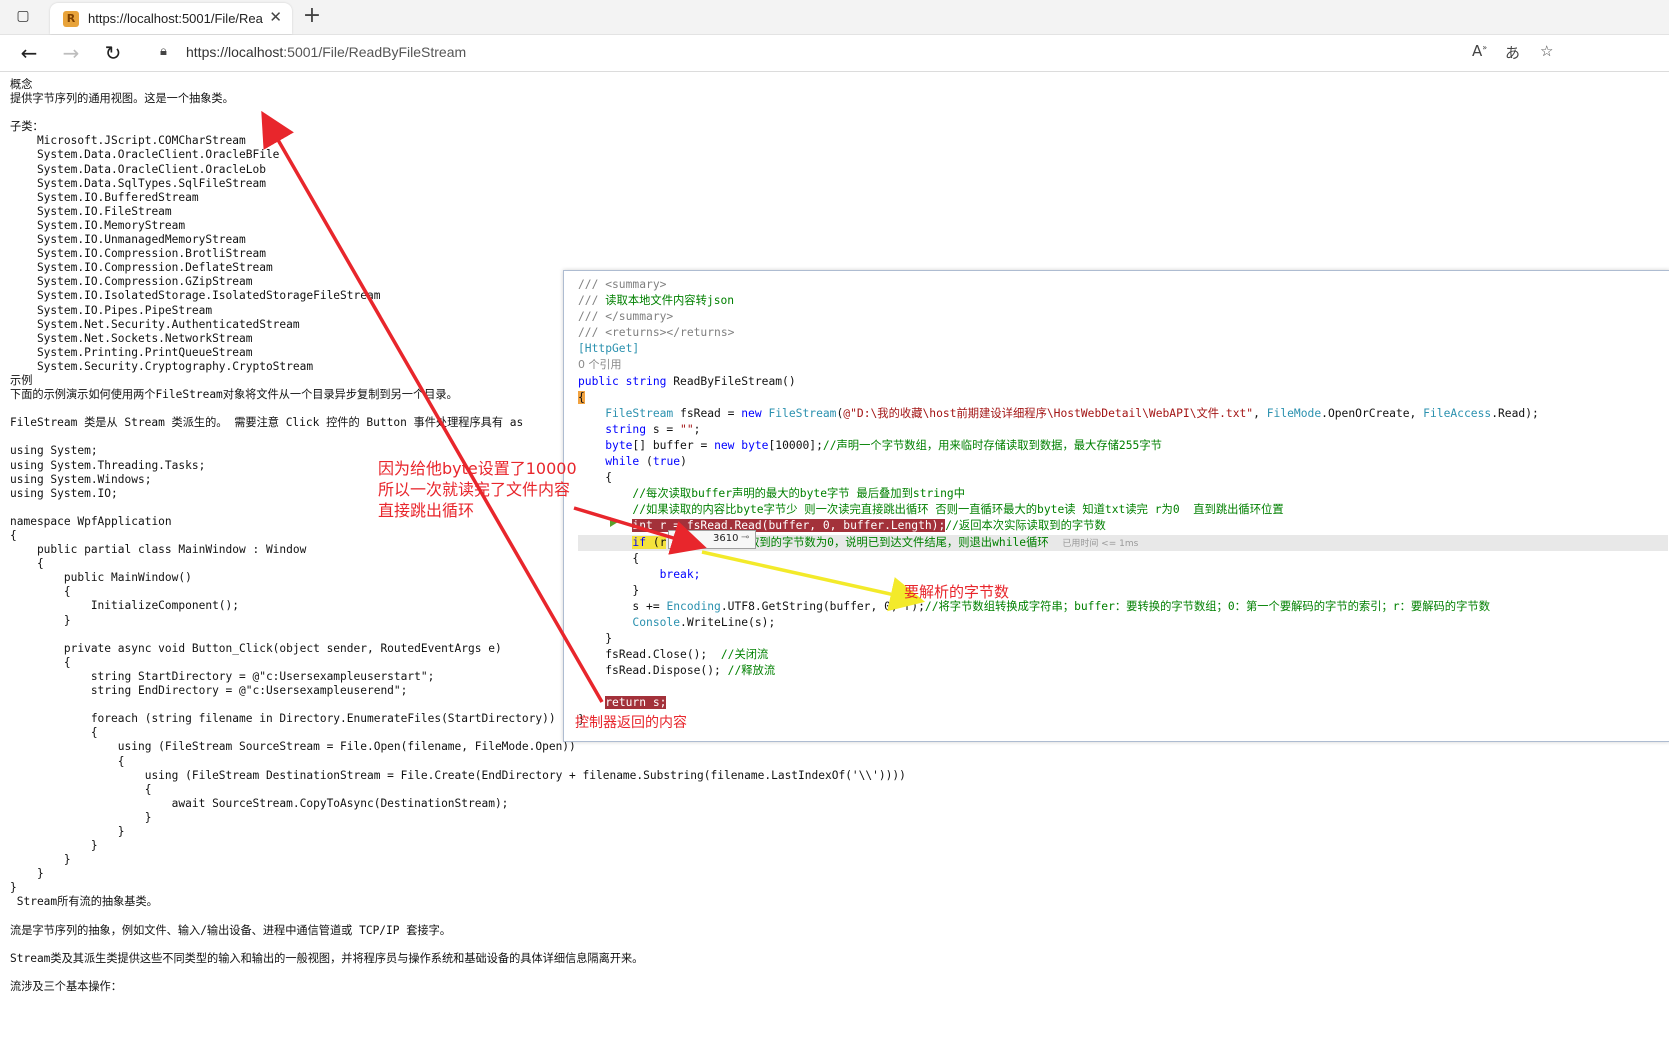 Image resolution: width=1669 pixels, height=1057 pixels. I want to click on code-line: fsRead.Dispose(); //释放流, so click(690, 671).